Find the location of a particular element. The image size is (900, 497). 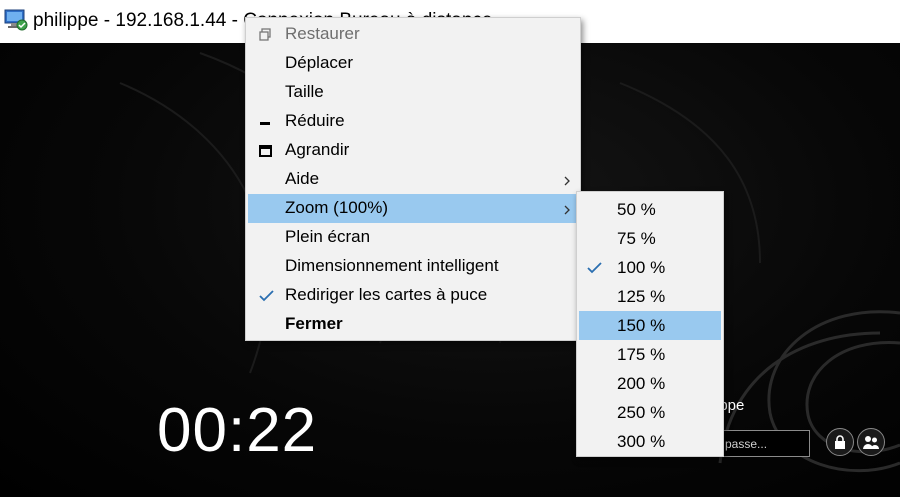

menu-item-smart-sizing: Dimensionnement intelligent is located at coordinates (413, 266).